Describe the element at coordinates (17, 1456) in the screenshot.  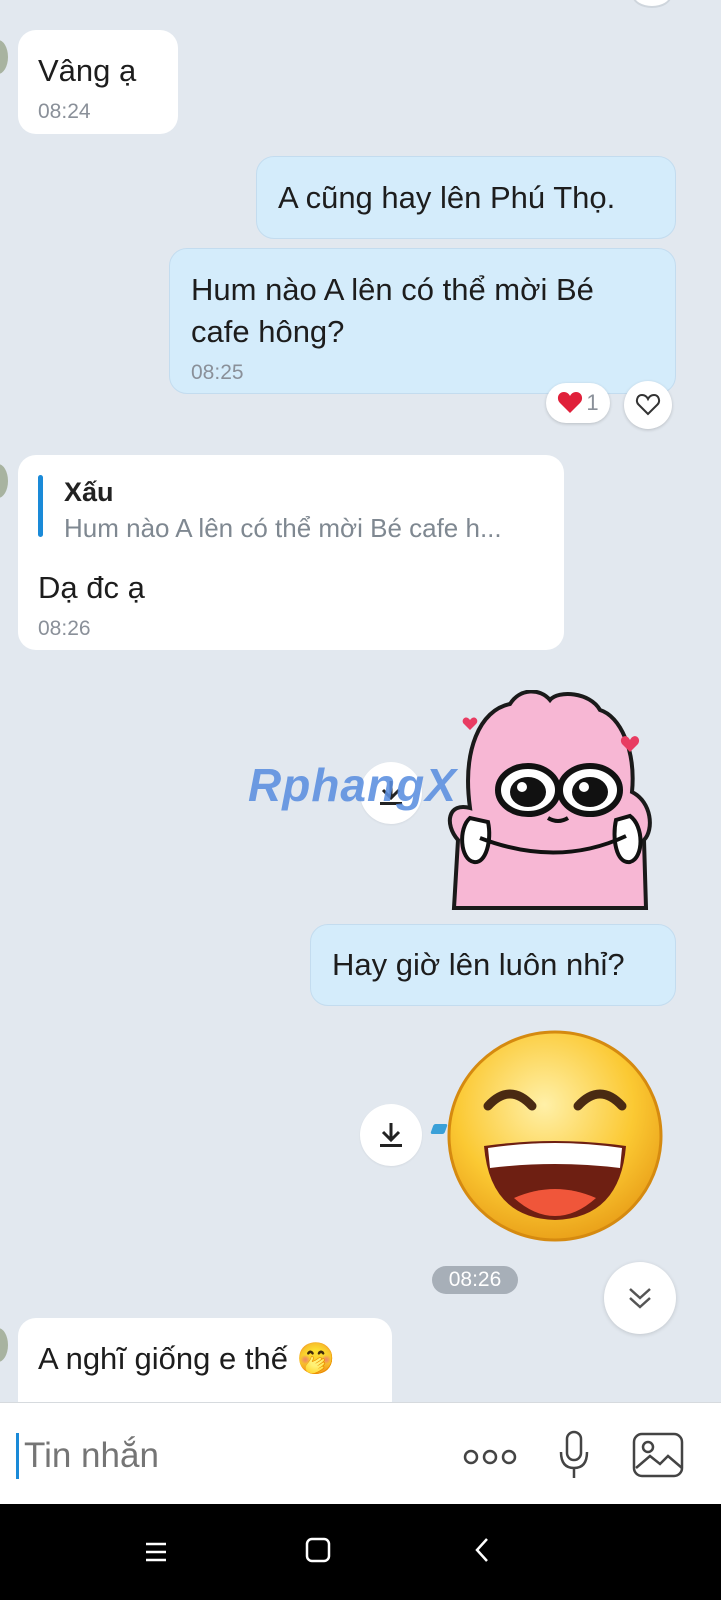
I see `text-cursor` at that location.